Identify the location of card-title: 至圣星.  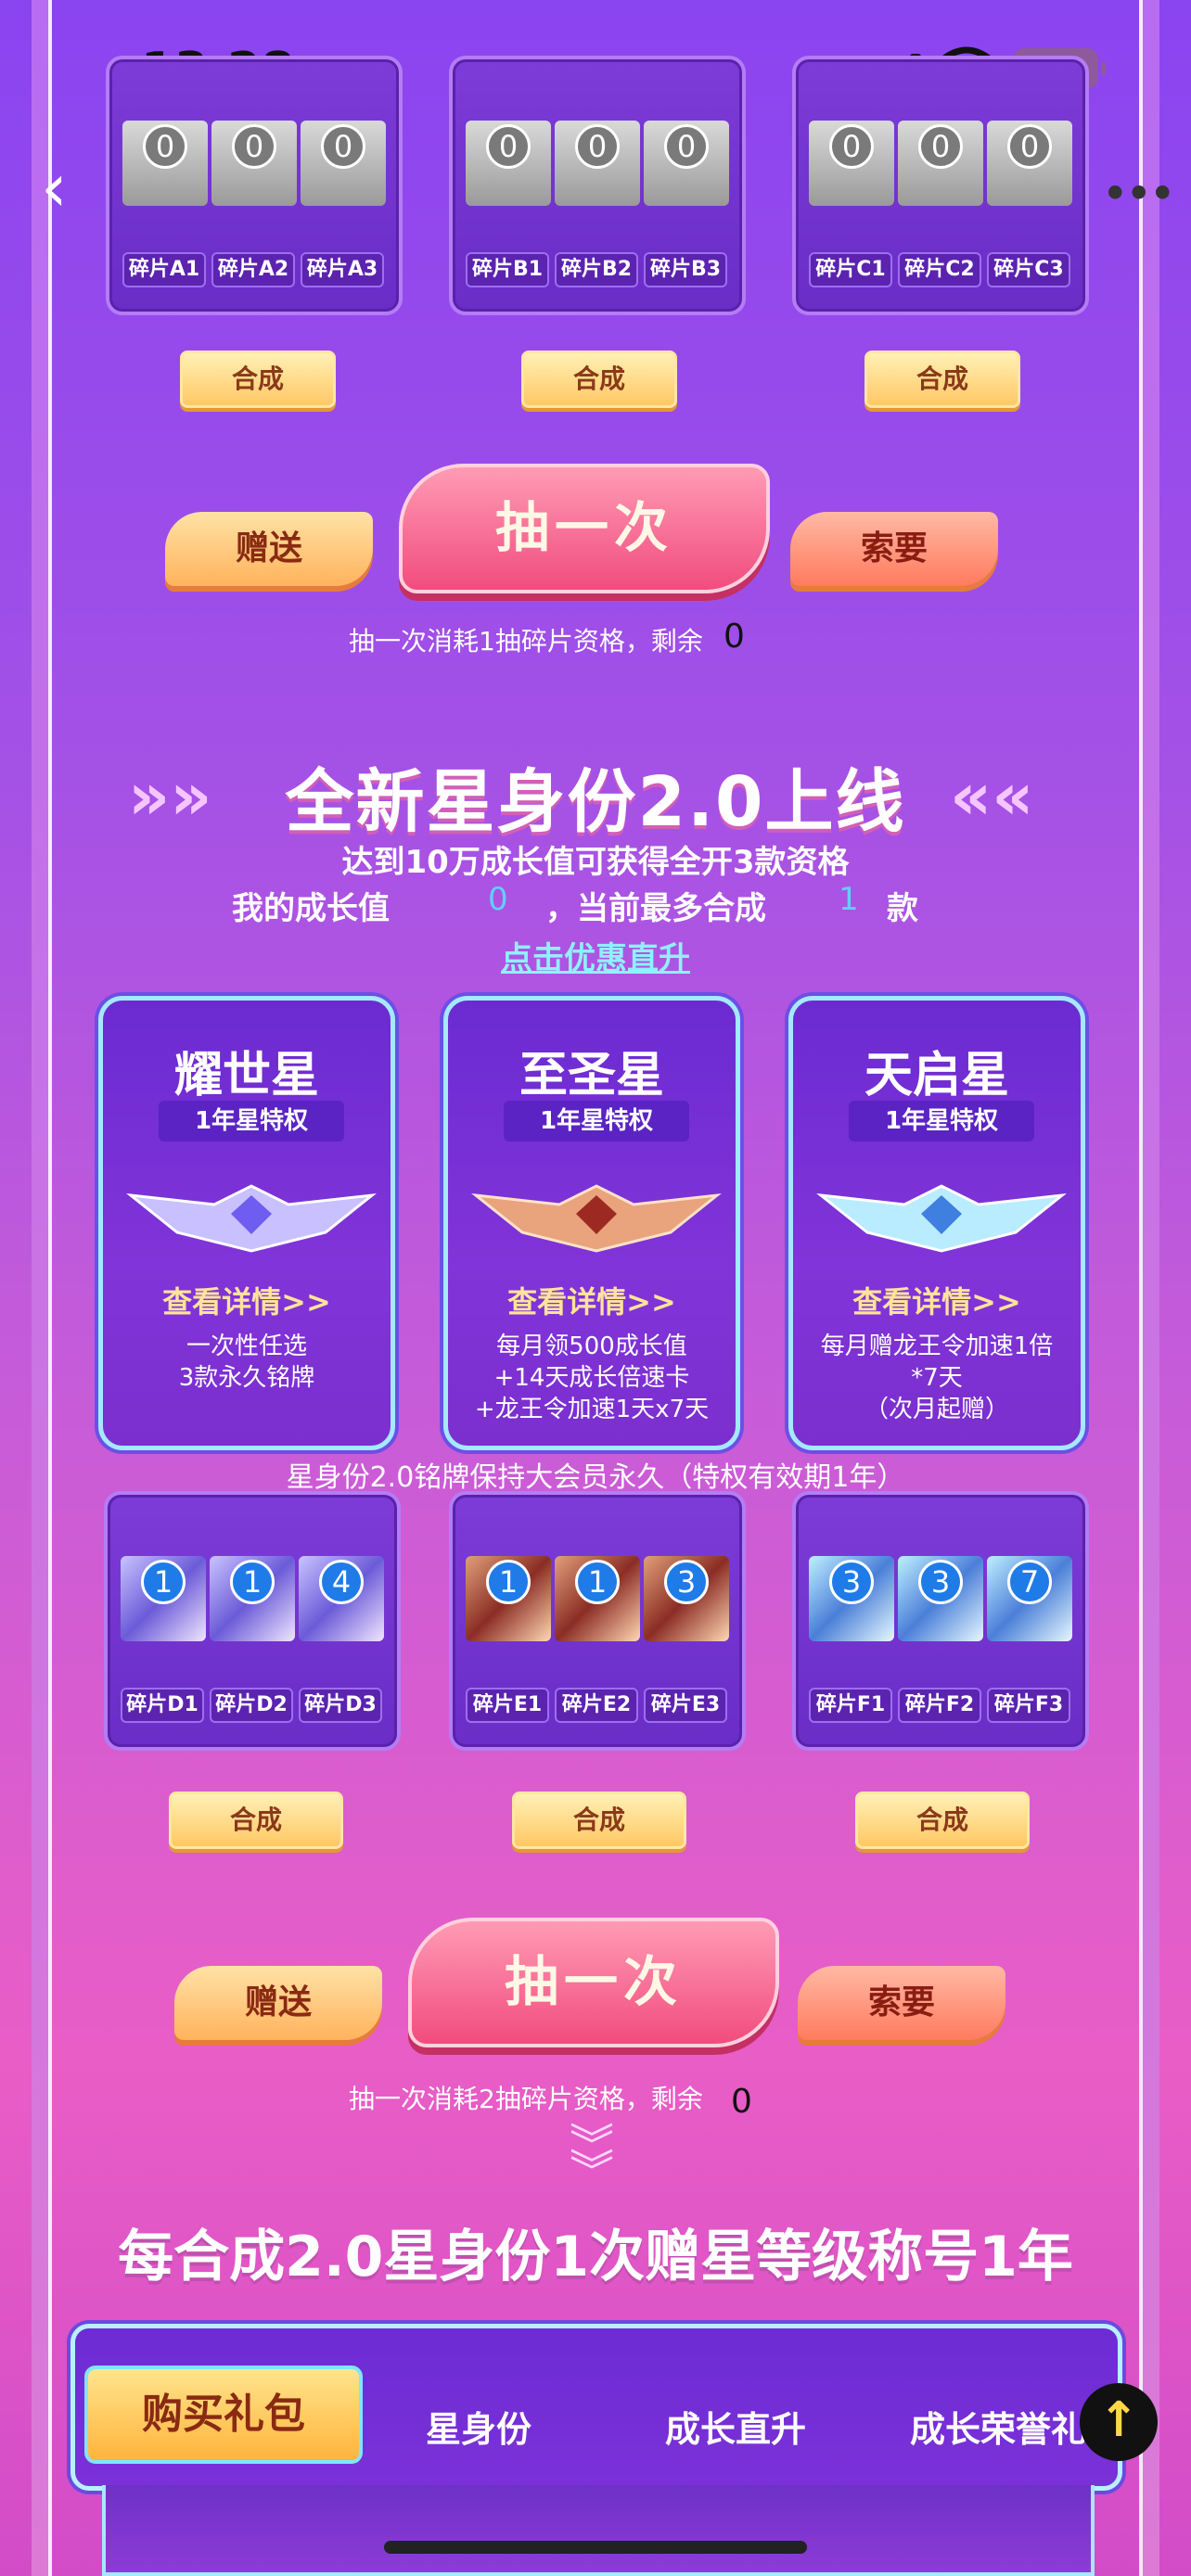
(591, 1076).